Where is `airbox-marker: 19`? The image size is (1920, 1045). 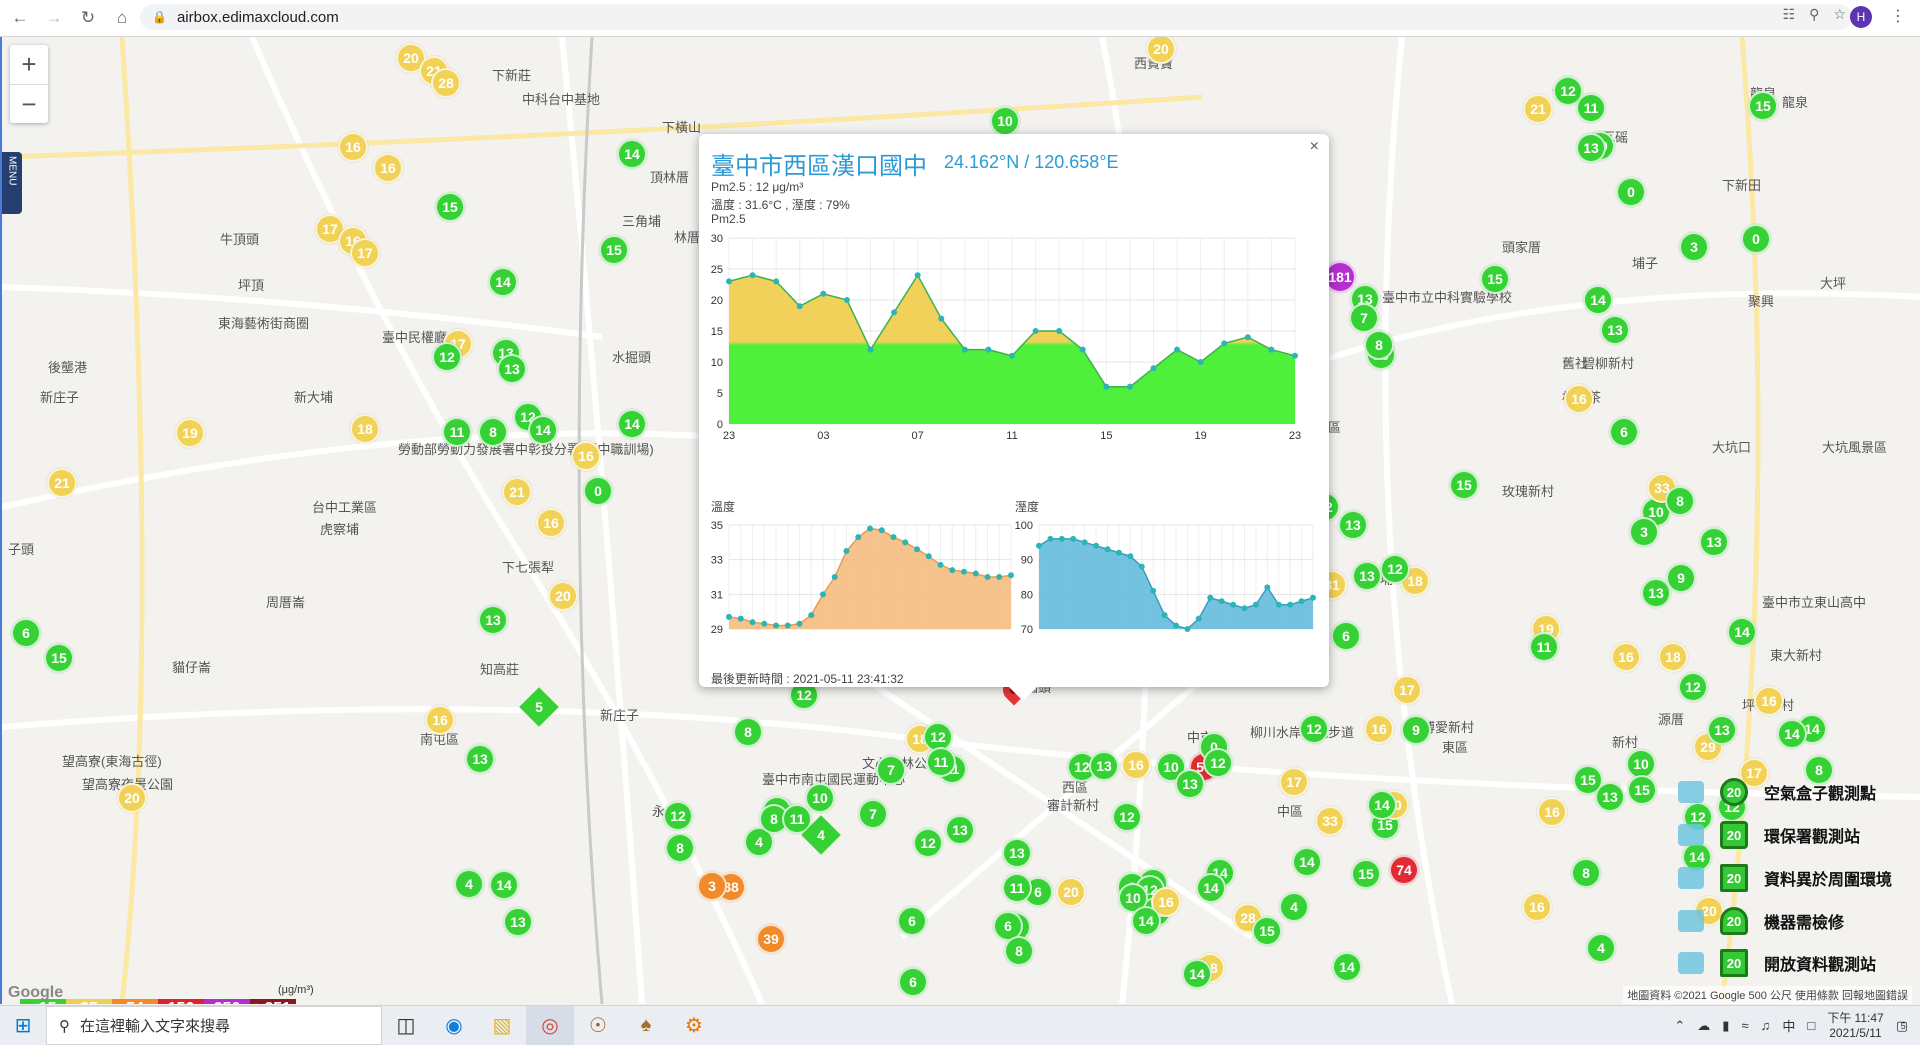 airbox-marker: 19 is located at coordinates (190, 433).